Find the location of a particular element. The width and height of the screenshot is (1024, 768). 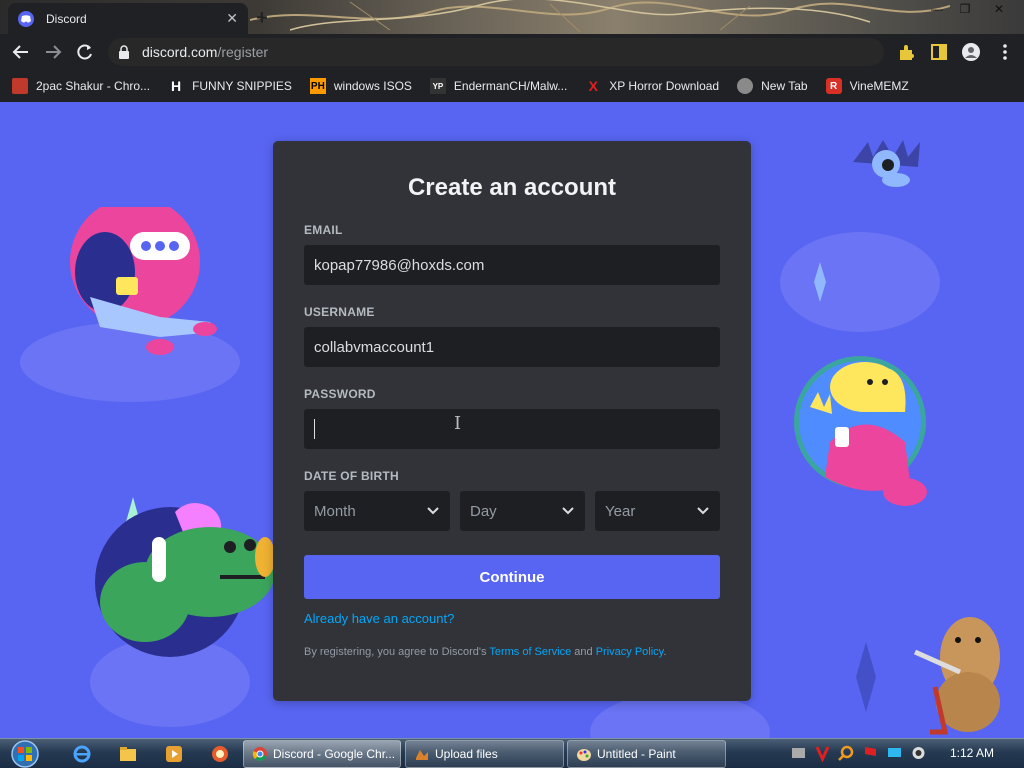

year-placeholder: Year is located at coordinates (620, 511).